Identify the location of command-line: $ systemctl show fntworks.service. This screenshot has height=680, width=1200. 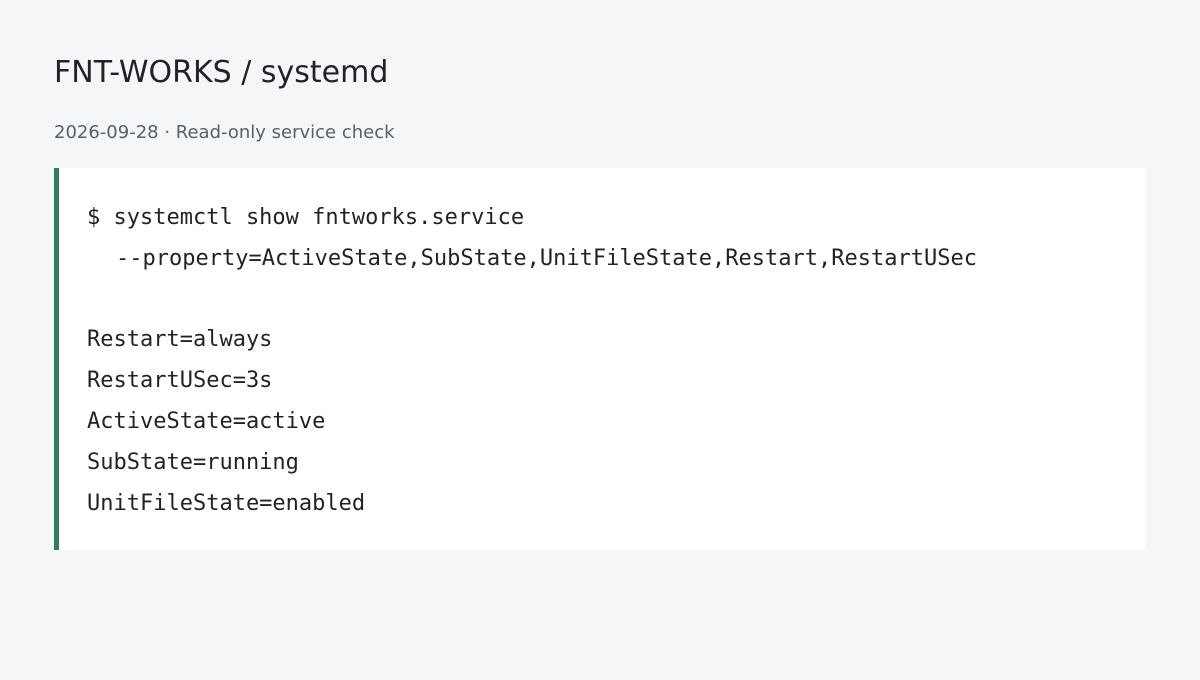
(306, 217).